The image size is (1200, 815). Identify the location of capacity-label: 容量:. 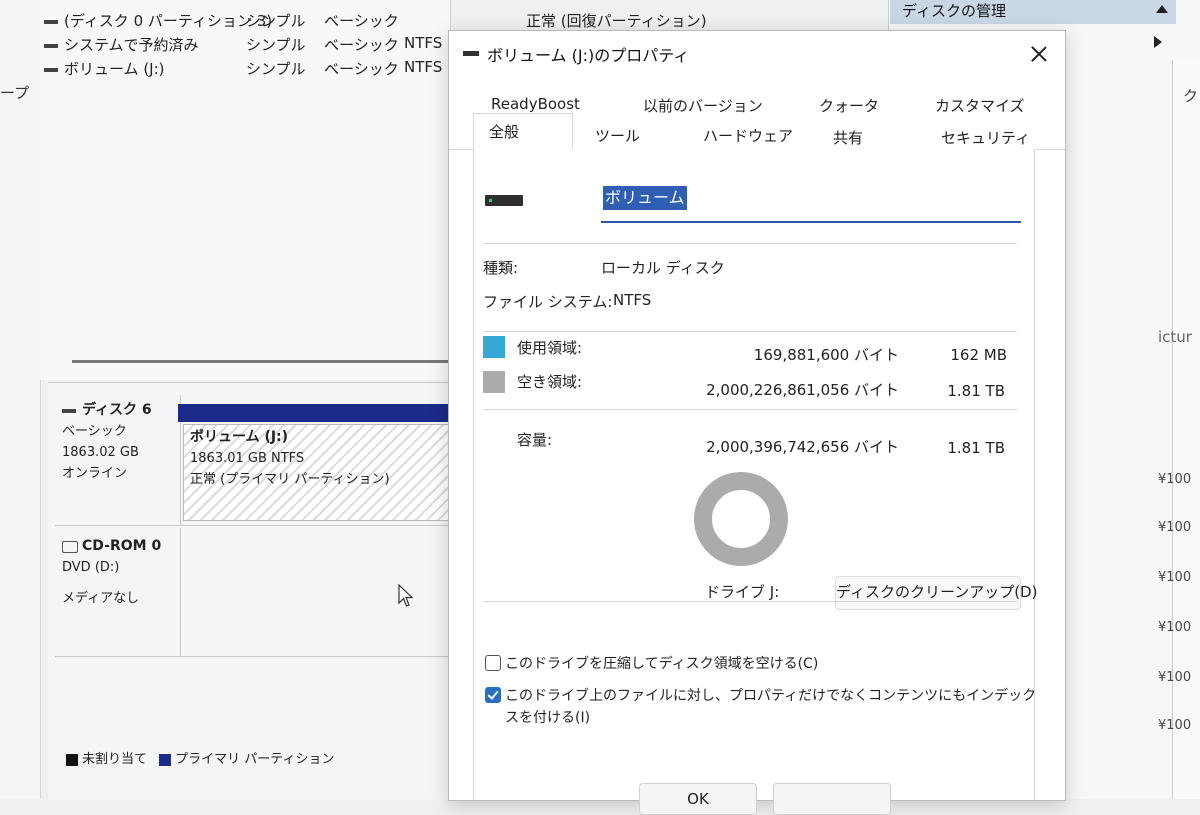
(535, 440).